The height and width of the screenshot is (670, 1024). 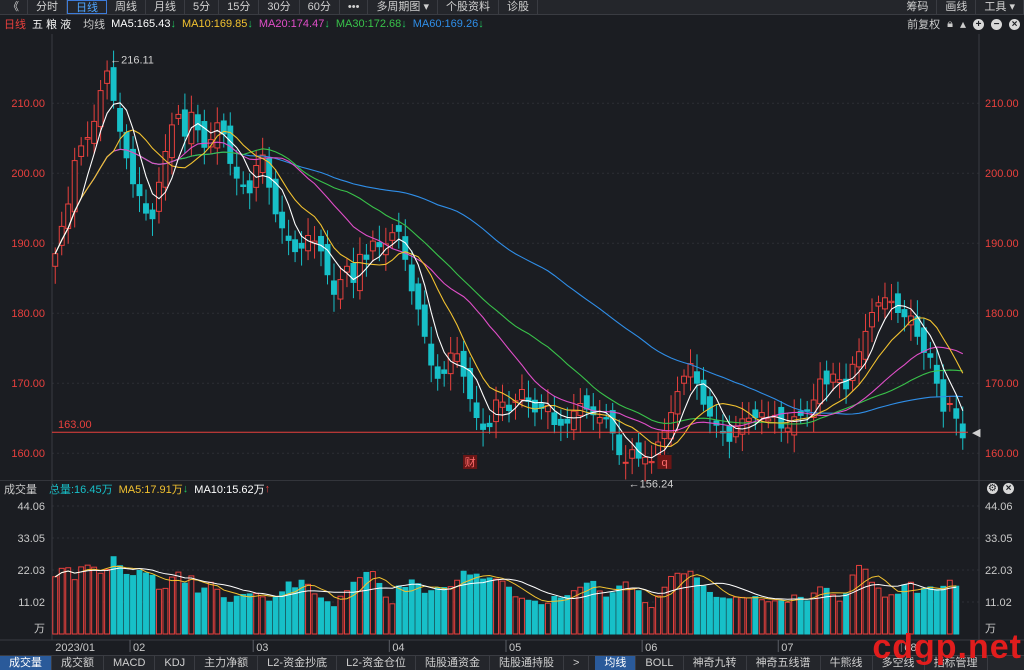 I want to click on tabs-scroll-right-icon: >, so click(x=577, y=663).